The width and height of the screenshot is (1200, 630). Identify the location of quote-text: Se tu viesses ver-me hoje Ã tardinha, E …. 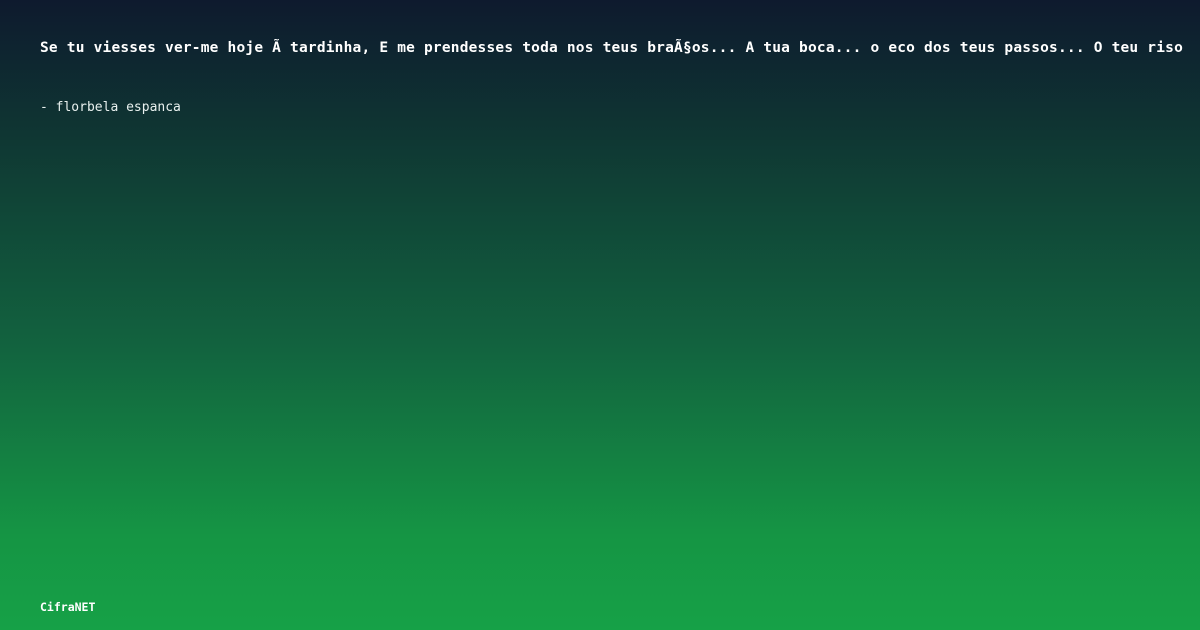
(612, 48).